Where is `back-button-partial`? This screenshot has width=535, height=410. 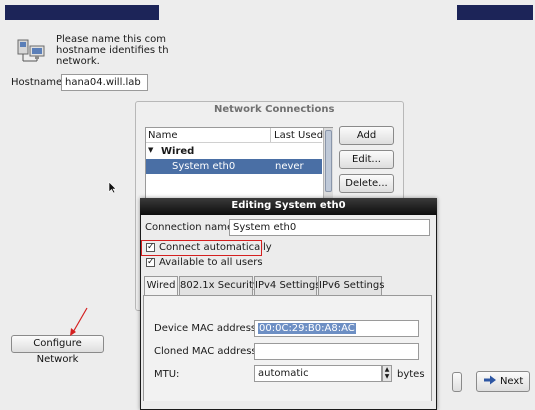
back-button-partial is located at coordinates (457, 382).